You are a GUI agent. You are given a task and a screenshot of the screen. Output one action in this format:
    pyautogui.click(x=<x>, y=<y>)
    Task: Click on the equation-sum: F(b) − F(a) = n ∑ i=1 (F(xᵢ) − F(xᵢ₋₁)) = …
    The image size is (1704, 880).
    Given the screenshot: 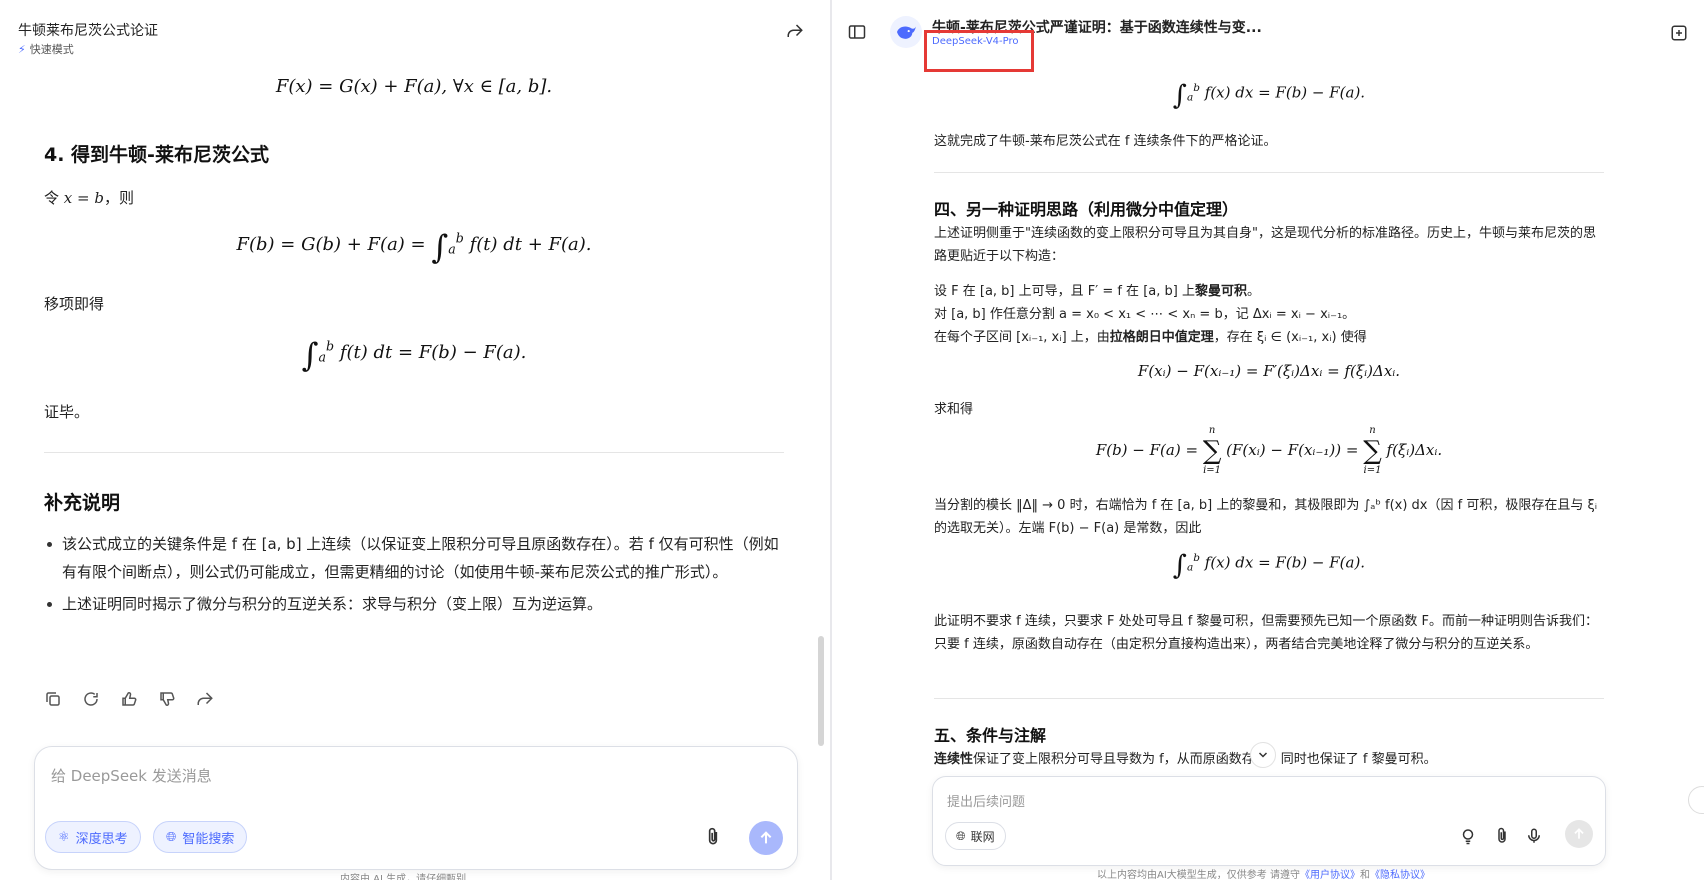 What is the action you would take?
    pyautogui.click(x=1269, y=450)
    